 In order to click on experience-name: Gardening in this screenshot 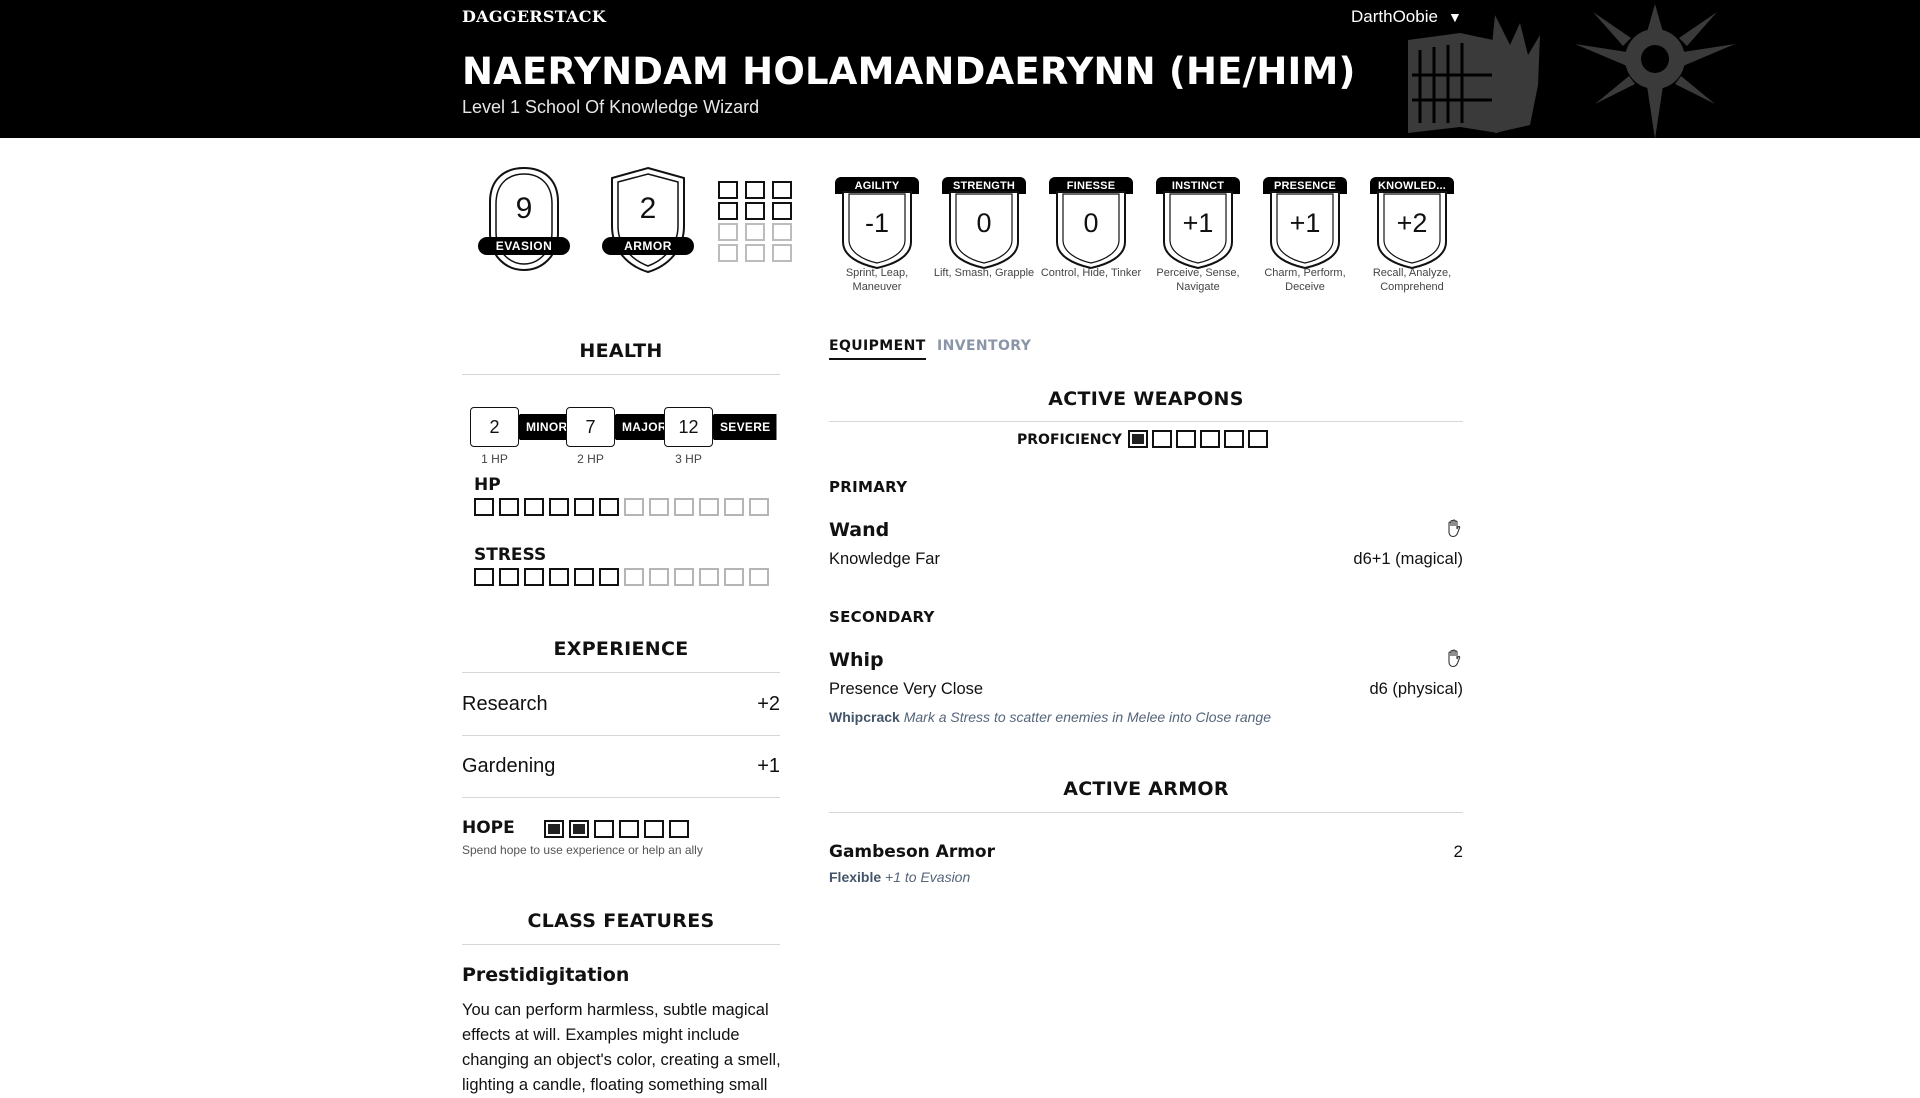, I will do `click(509, 765)`.